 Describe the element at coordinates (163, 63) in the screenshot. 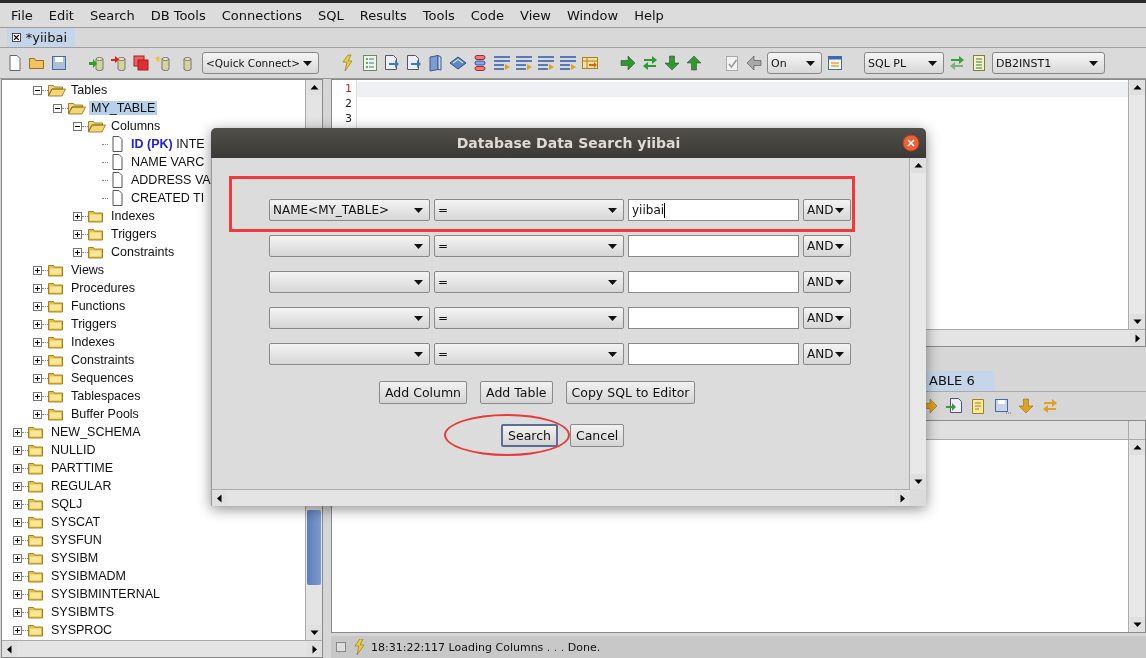

I see `database-star-icon` at that location.